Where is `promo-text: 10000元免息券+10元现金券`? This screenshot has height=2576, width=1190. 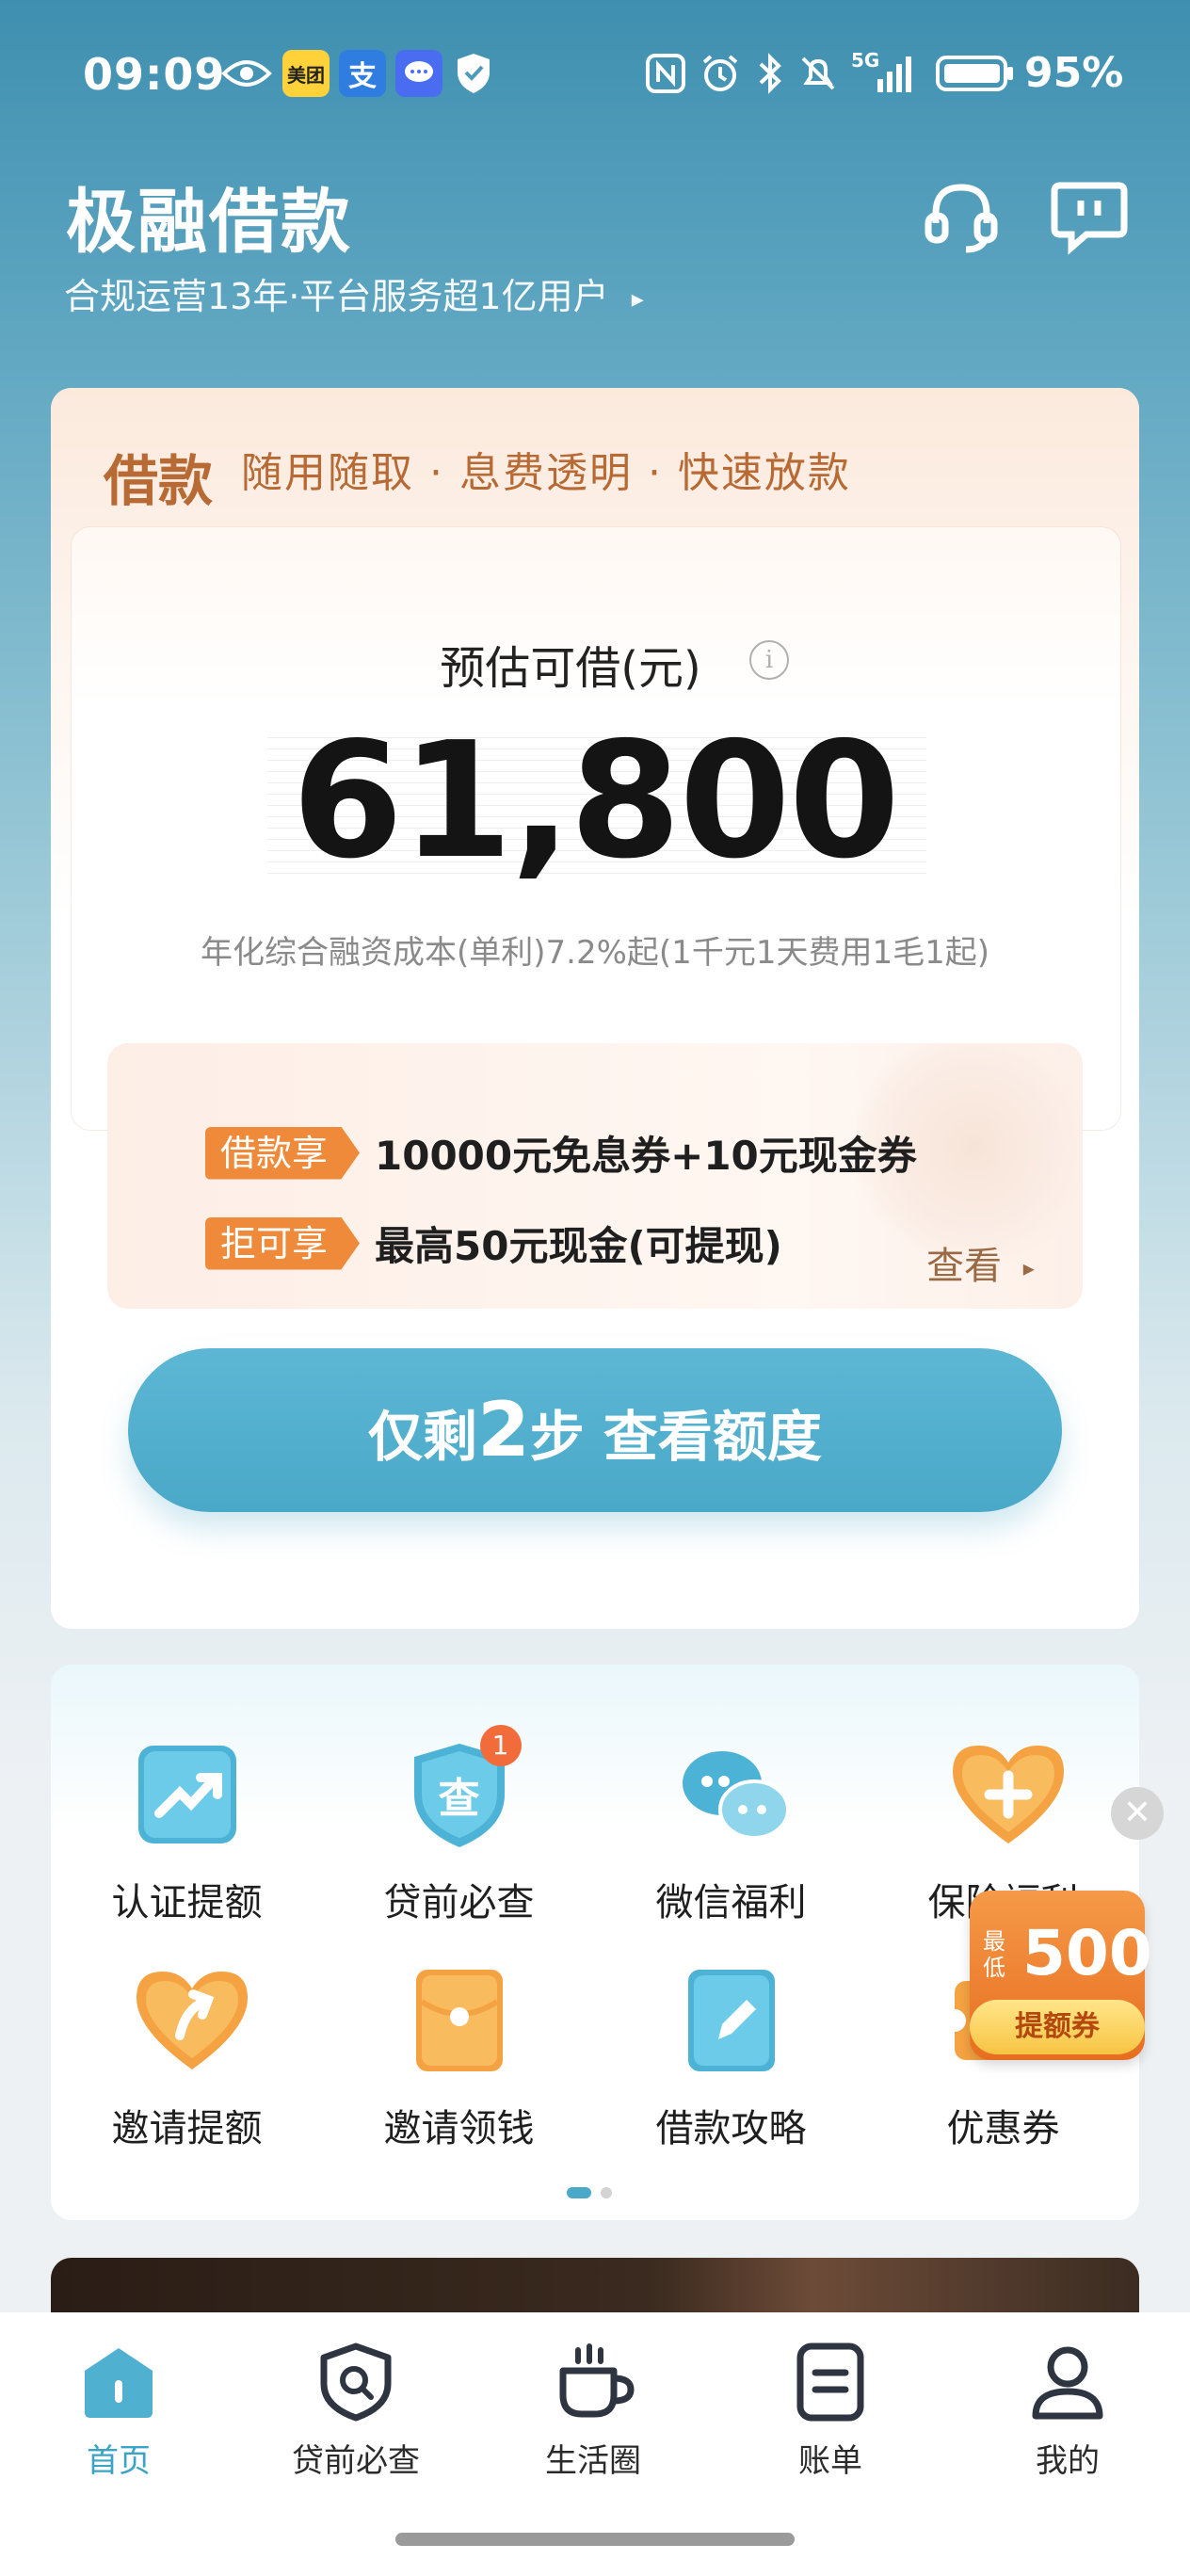 promo-text: 10000元免息券+10元现金券 is located at coordinates (646, 1156).